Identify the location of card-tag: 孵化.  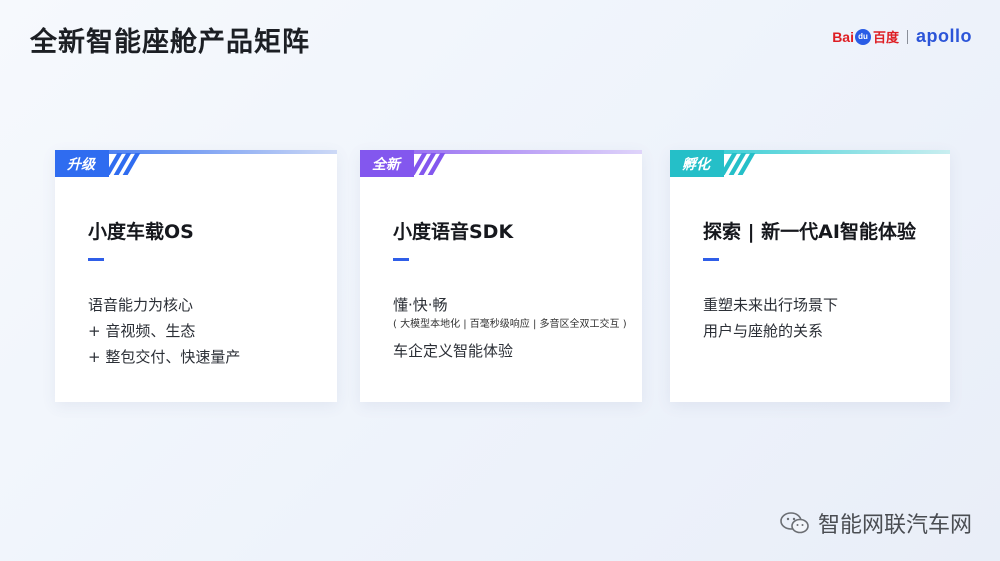
(713, 163).